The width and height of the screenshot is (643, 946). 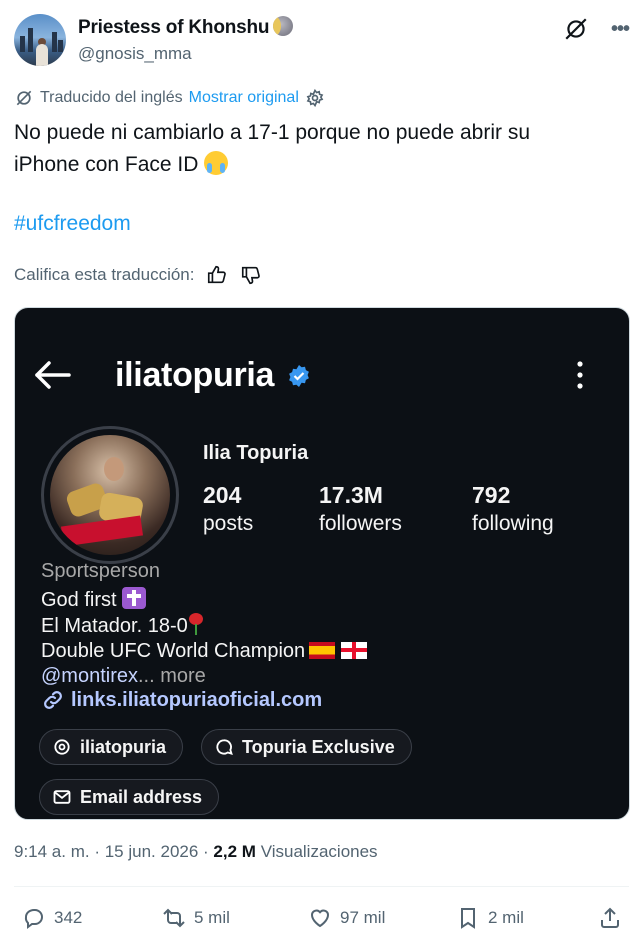 I want to click on georgia-flag-icon, so click(x=354, y=650).